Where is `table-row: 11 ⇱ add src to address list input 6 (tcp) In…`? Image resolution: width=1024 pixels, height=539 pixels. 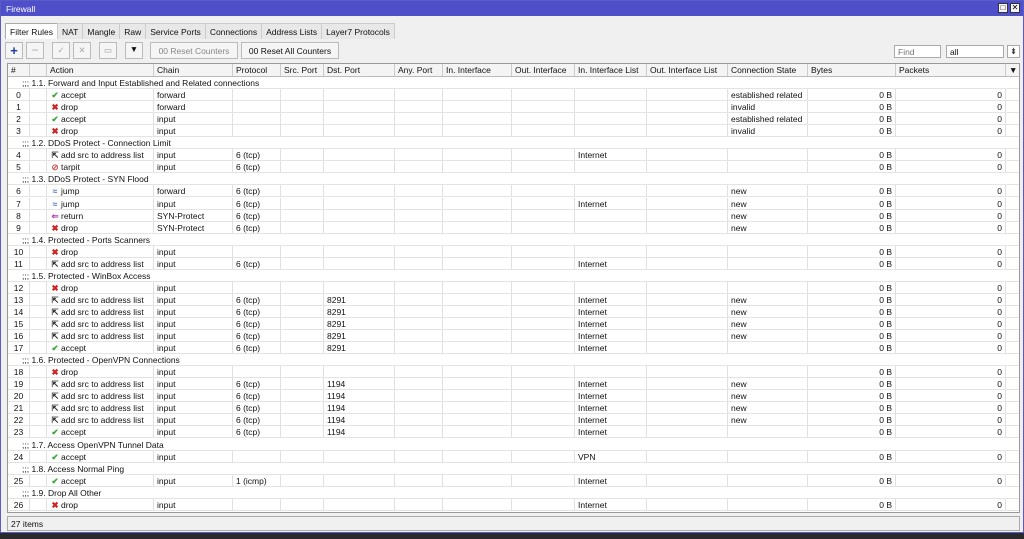
table-row: 11 ⇱ add src to address list input 6 (tcp) In… is located at coordinates (513, 263).